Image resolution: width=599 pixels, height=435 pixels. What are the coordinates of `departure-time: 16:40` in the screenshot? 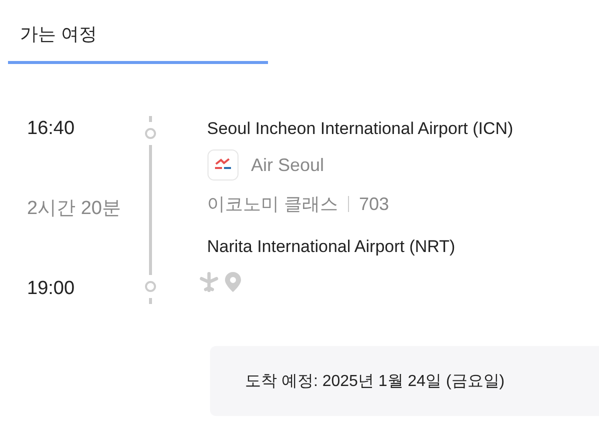 It's located at (51, 129).